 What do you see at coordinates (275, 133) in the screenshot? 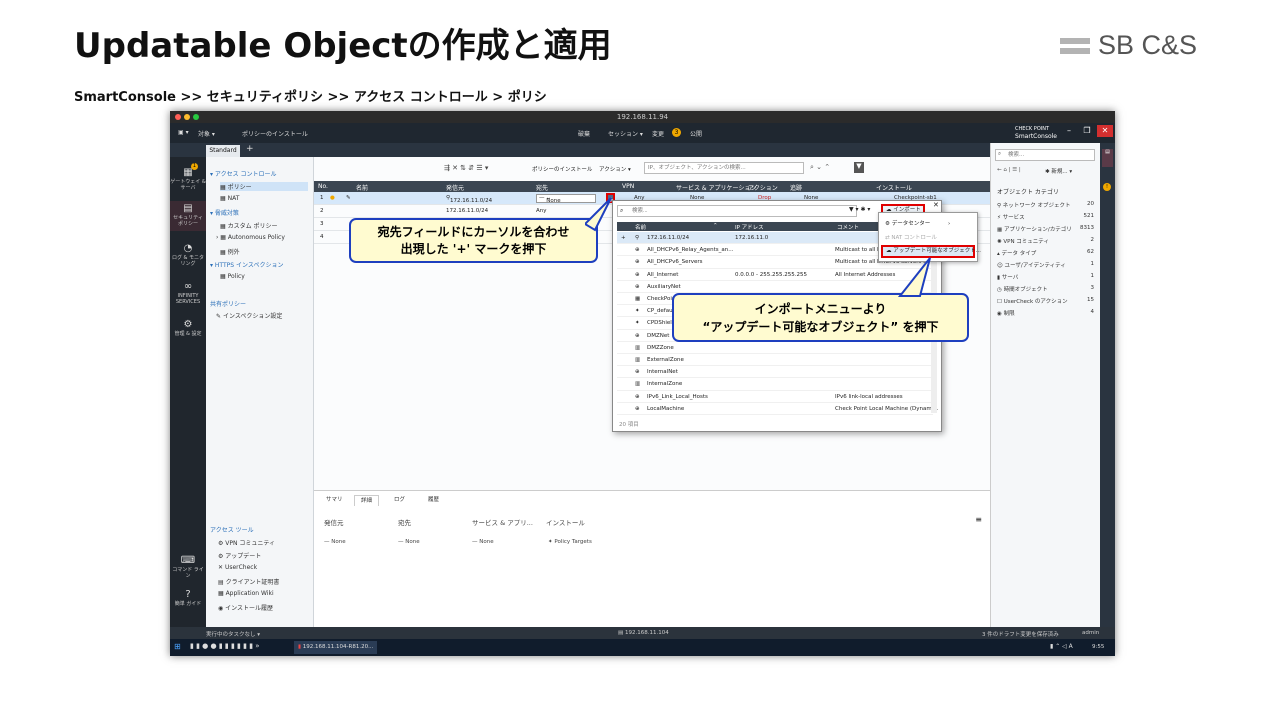
I see `install-policy-button: ポリシーのインストール` at bounding box center [275, 133].